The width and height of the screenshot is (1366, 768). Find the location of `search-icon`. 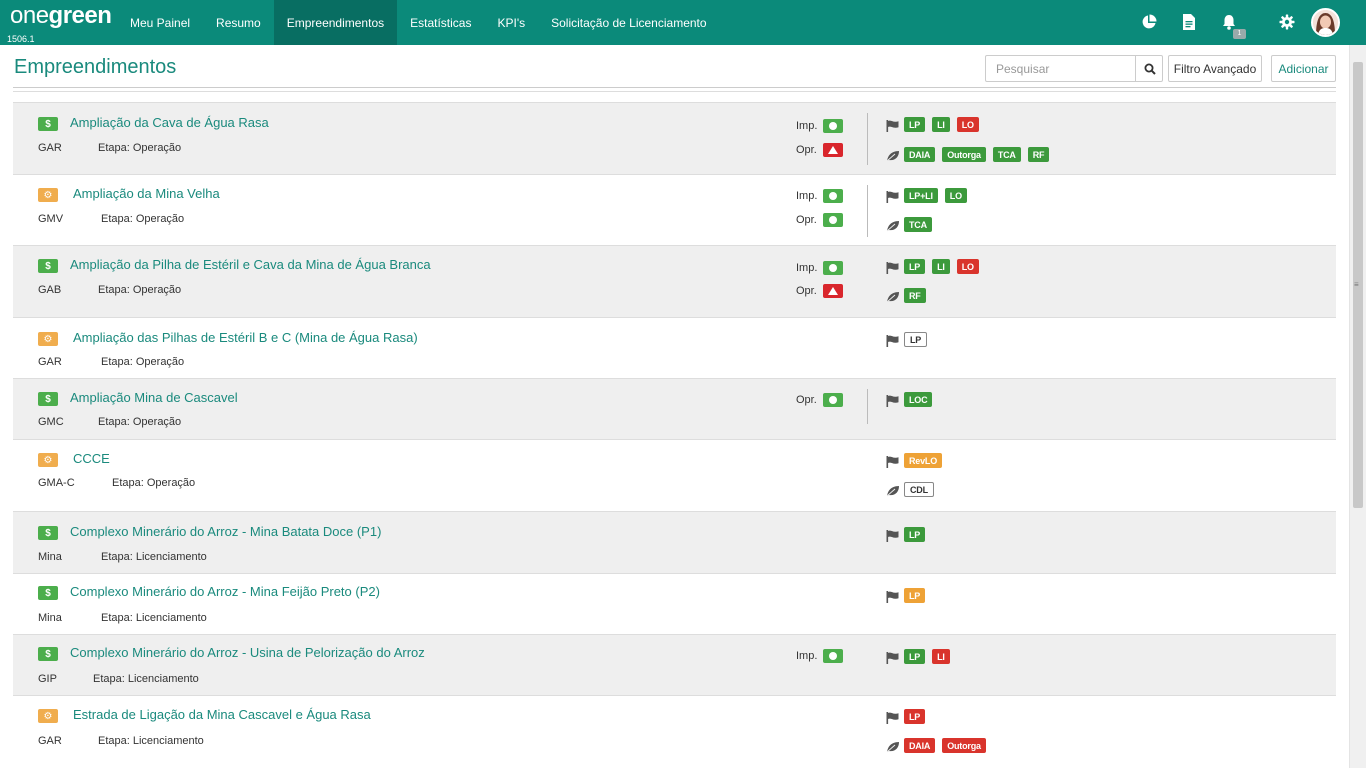

search-icon is located at coordinates (1150, 69).